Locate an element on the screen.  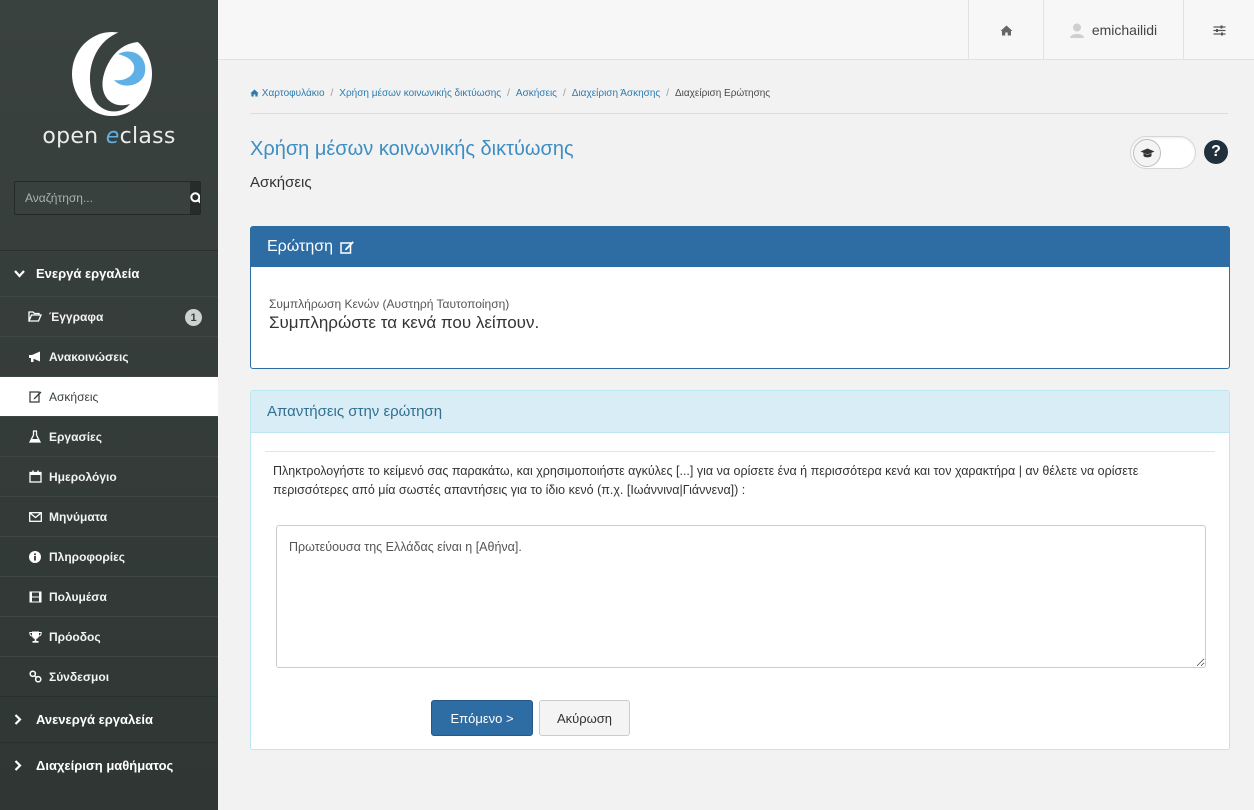
sidebar-item-announcements: Ανακοινώσεις is located at coordinates (109, 356).